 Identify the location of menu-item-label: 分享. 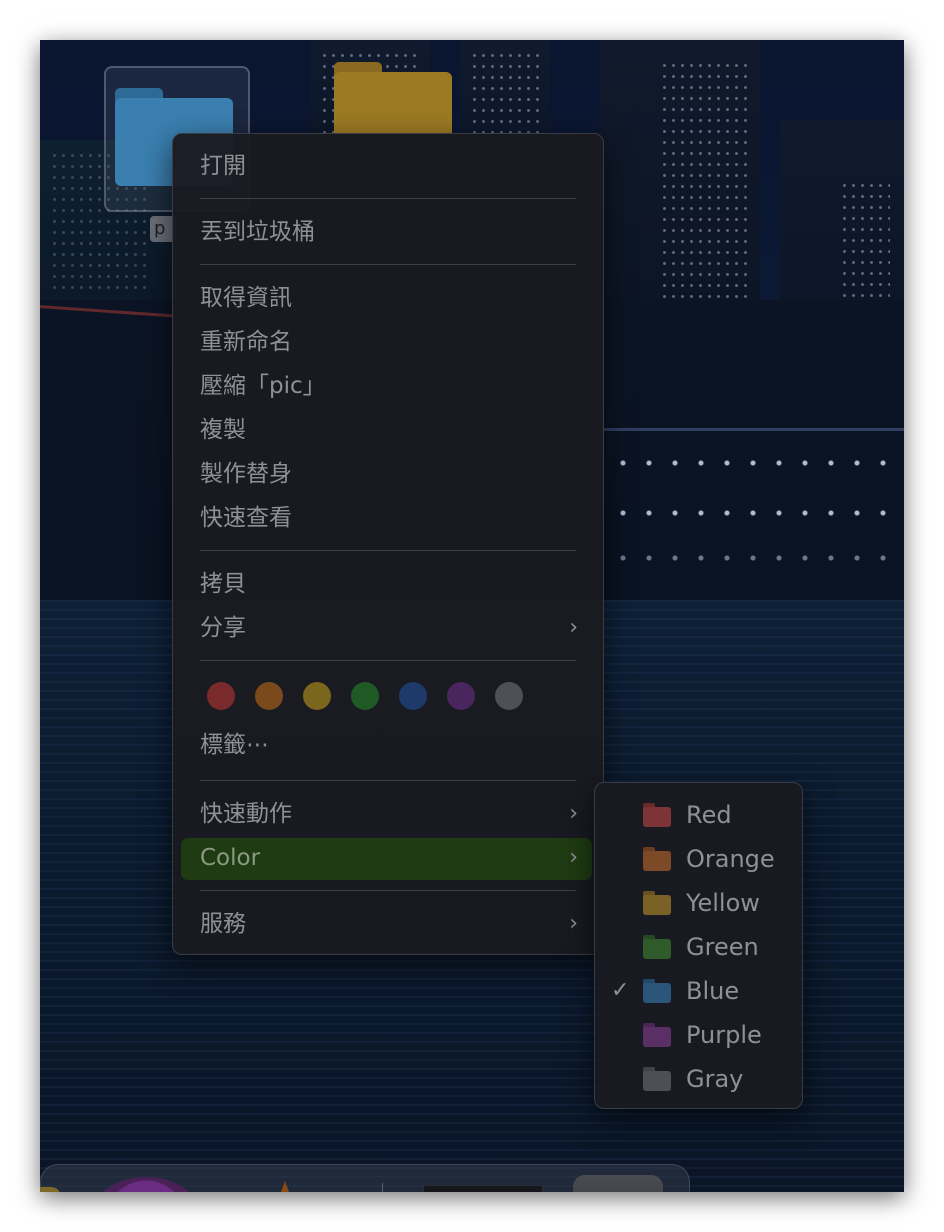
(223, 628).